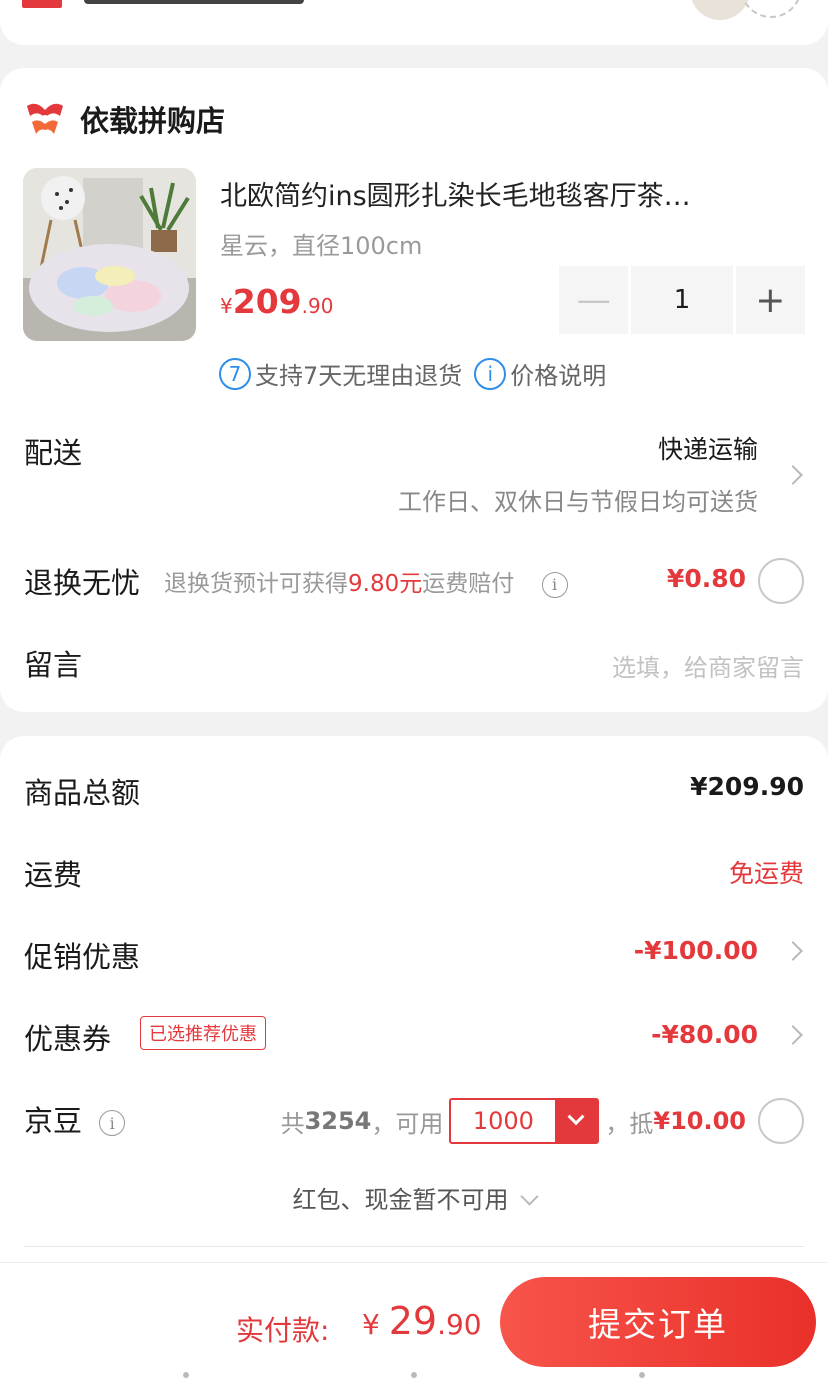  What do you see at coordinates (68, 1039) in the screenshot?
I see `coupon-label: 优惠券` at bounding box center [68, 1039].